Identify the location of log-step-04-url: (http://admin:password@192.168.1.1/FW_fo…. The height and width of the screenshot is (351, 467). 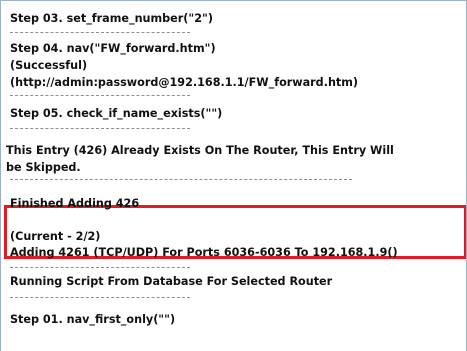
(184, 82).